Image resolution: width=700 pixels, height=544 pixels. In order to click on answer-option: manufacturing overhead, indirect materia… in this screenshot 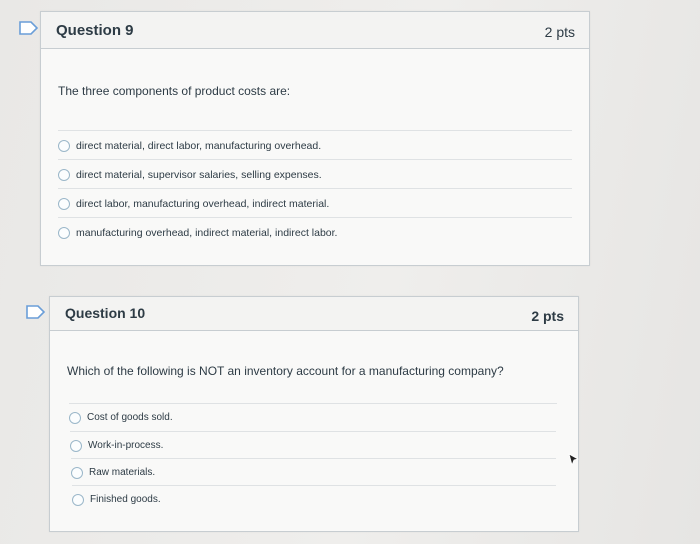, I will do `click(315, 232)`.